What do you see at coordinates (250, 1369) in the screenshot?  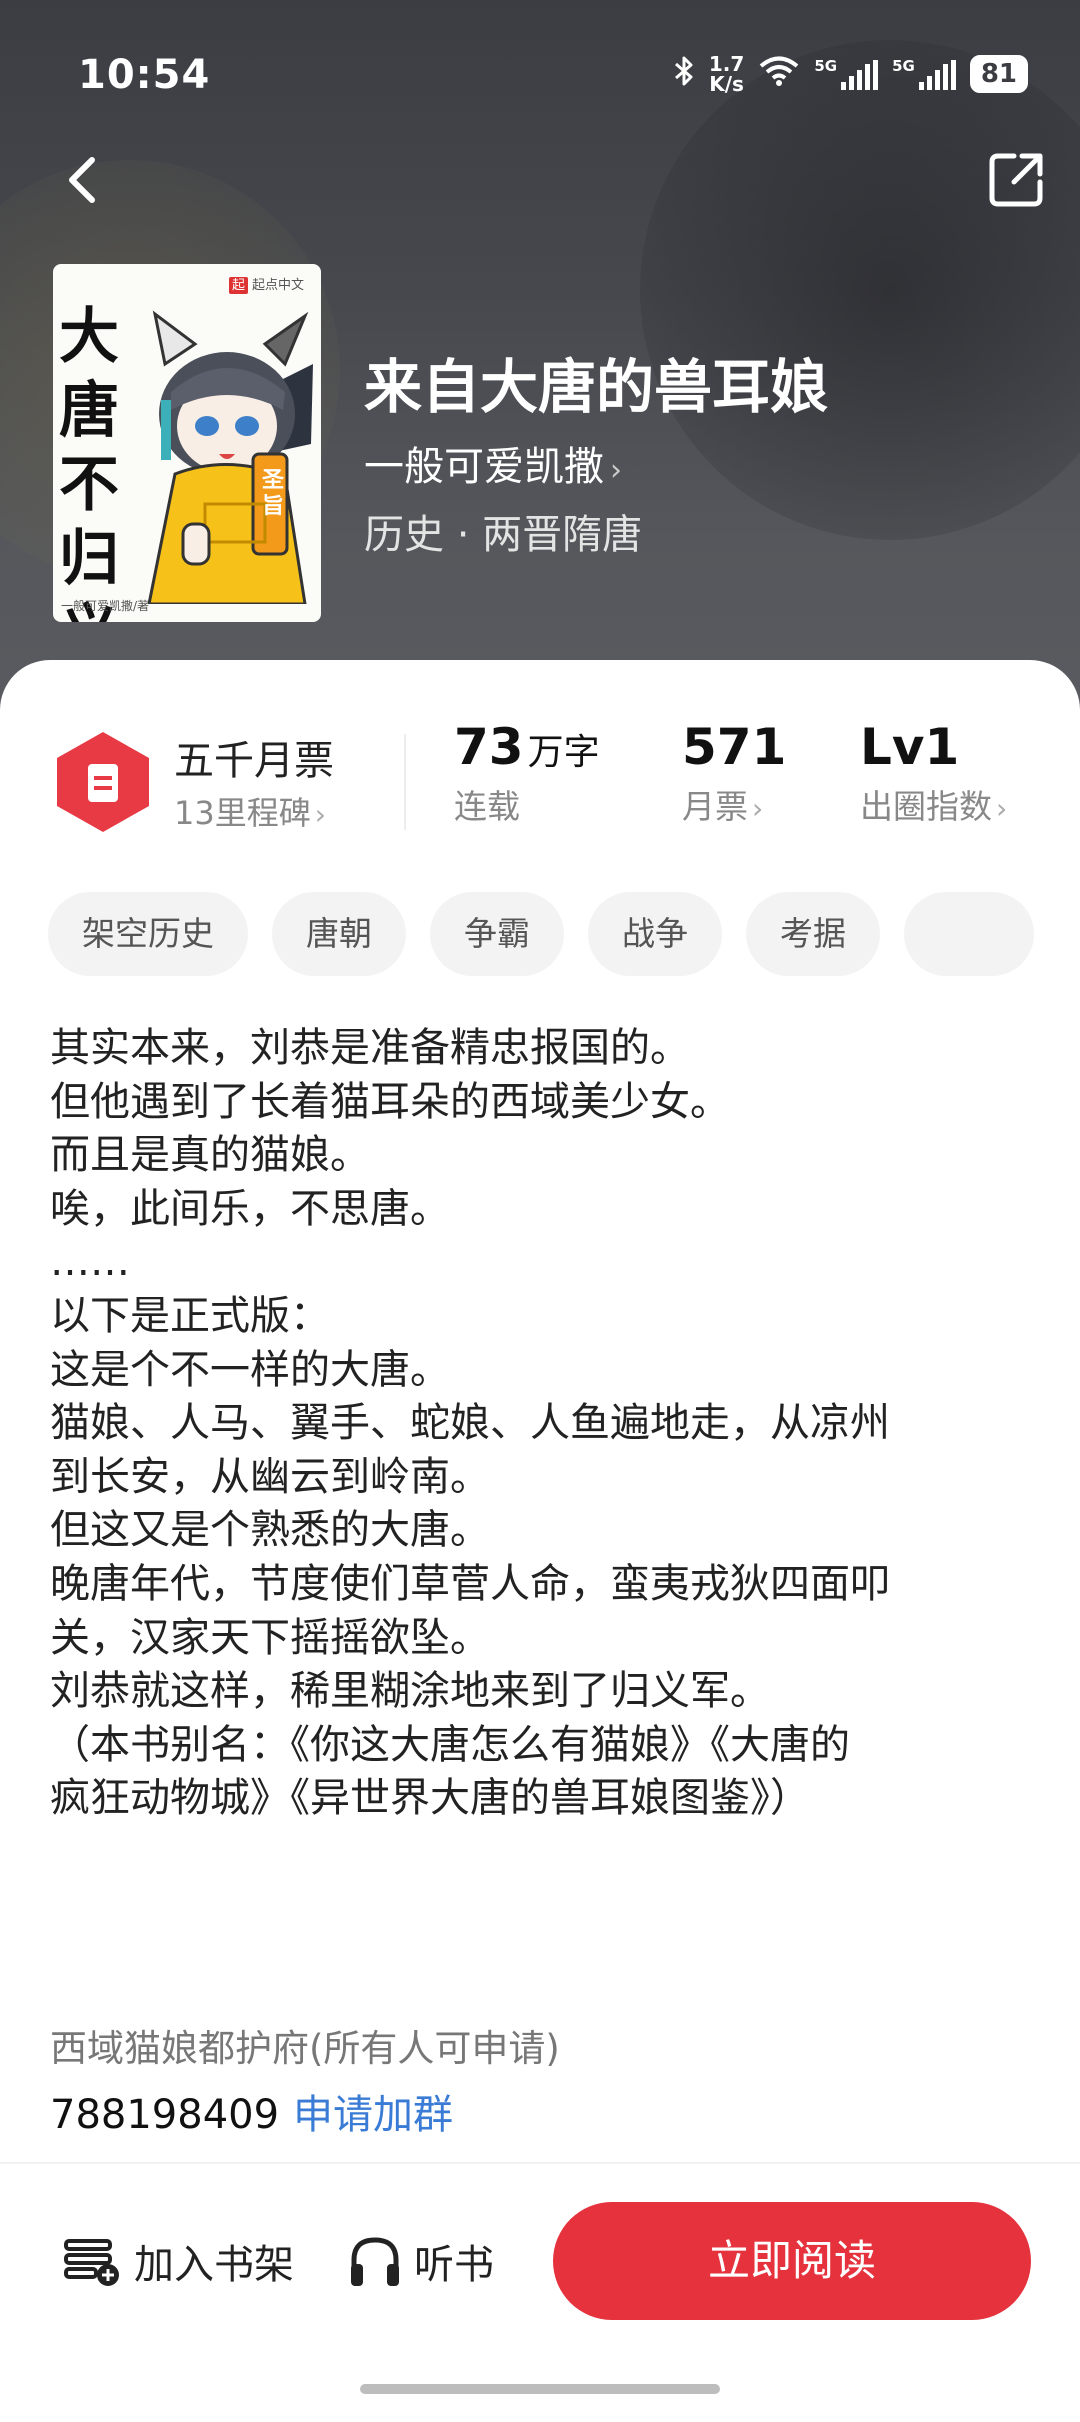 I see `description-line: 这是个不一样的大唐。` at bounding box center [250, 1369].